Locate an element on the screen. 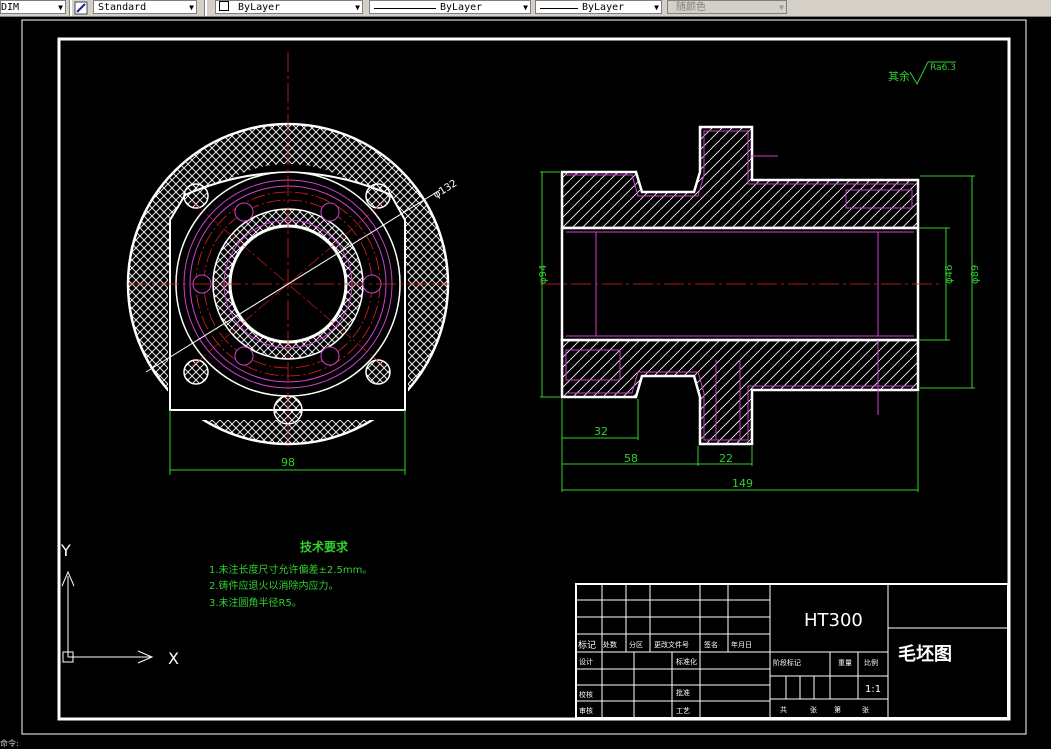 This screenshot has height=749, width=1051. dim-diameter-132: φ132 is located at coordinates (446, 189).